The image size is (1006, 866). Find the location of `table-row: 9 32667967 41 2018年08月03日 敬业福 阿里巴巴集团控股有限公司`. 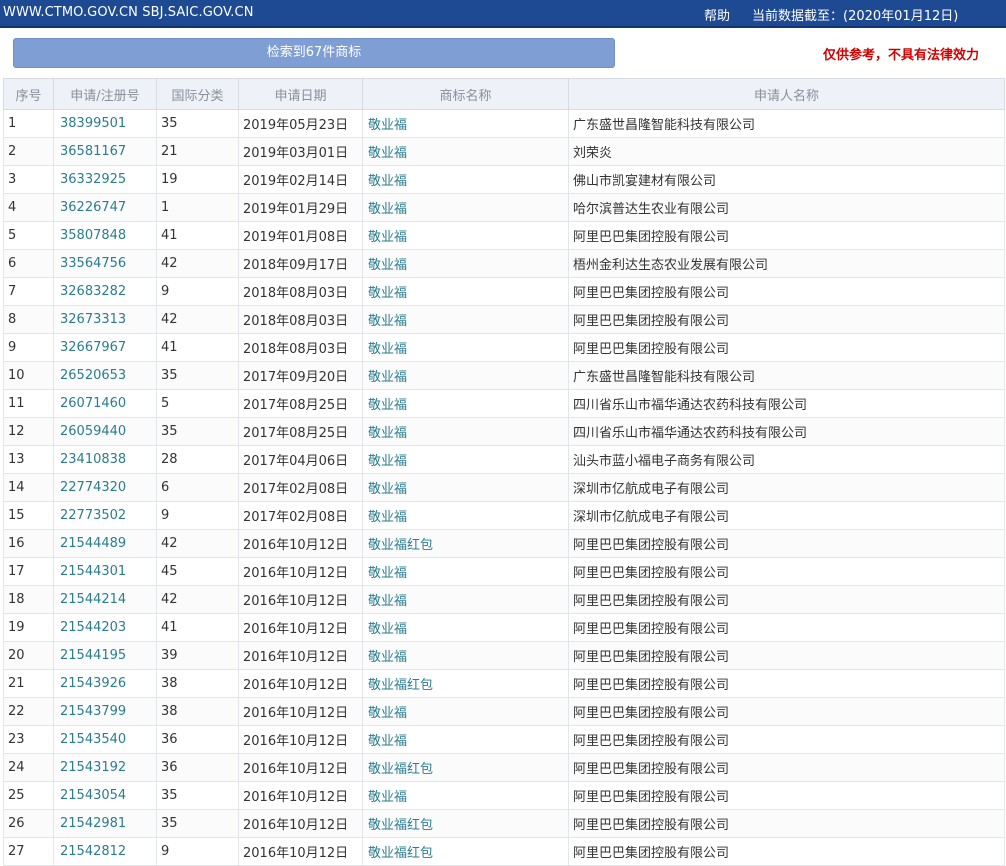

table-row: 9 32667967 41 2018年08月03日 敬业福 阿里巴巴集团控股有限公司 is located at coordinates (504, 347).